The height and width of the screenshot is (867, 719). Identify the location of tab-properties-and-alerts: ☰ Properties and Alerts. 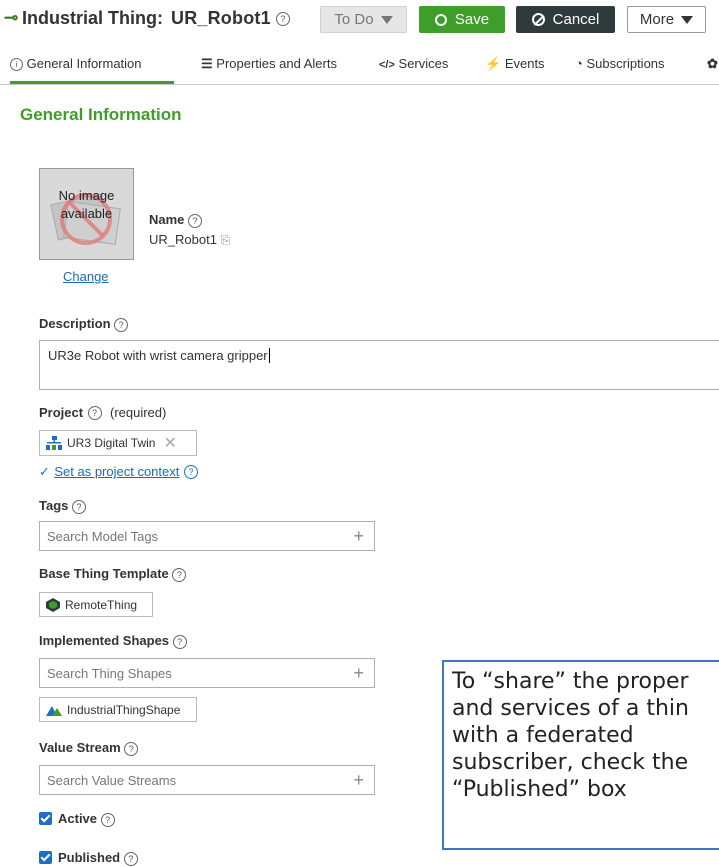
(269, 64).